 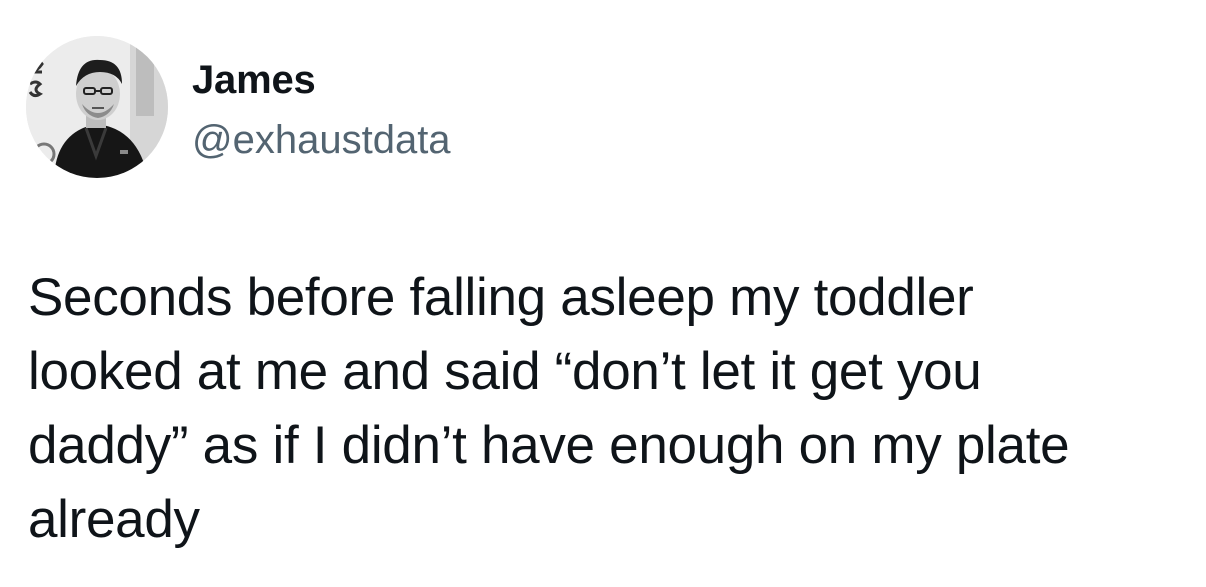 What do you see at coordinates (254, 80) in the screenshot?
I see `author-display-name: James` at bounding box center [254, 80].